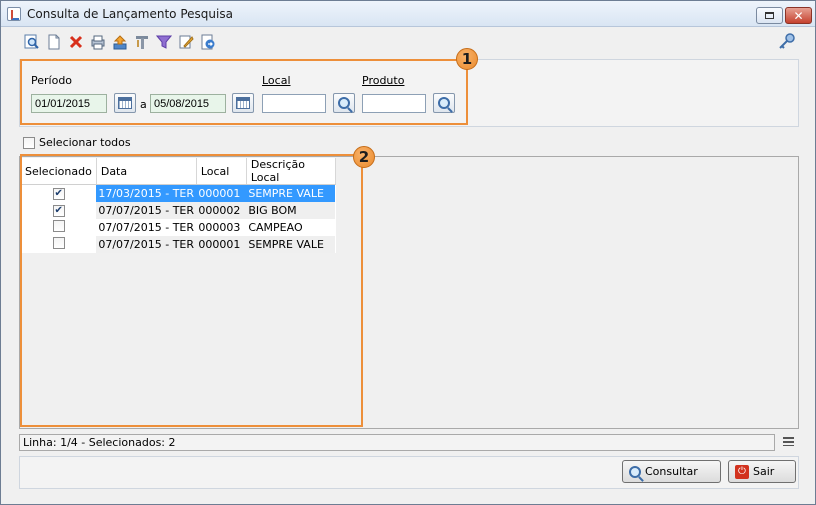 The height and width of the screenshot is (505, 816). Describe the element at coordinates (188, 103) in the screenshot. I see `date-end-field` at that location.